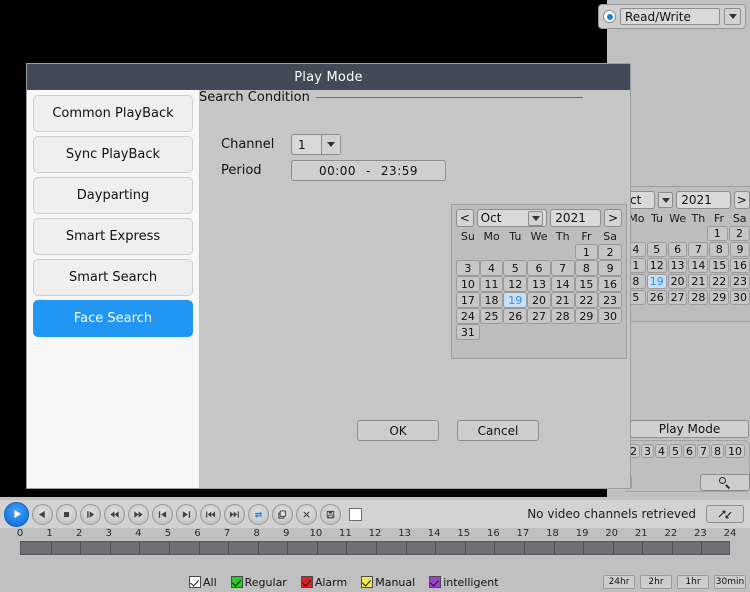  What do you see at coordinates (113, 277) in the screenshot?
I see `sidebar-item-smart-search: Smart Search` at bounding box center [113, 277].